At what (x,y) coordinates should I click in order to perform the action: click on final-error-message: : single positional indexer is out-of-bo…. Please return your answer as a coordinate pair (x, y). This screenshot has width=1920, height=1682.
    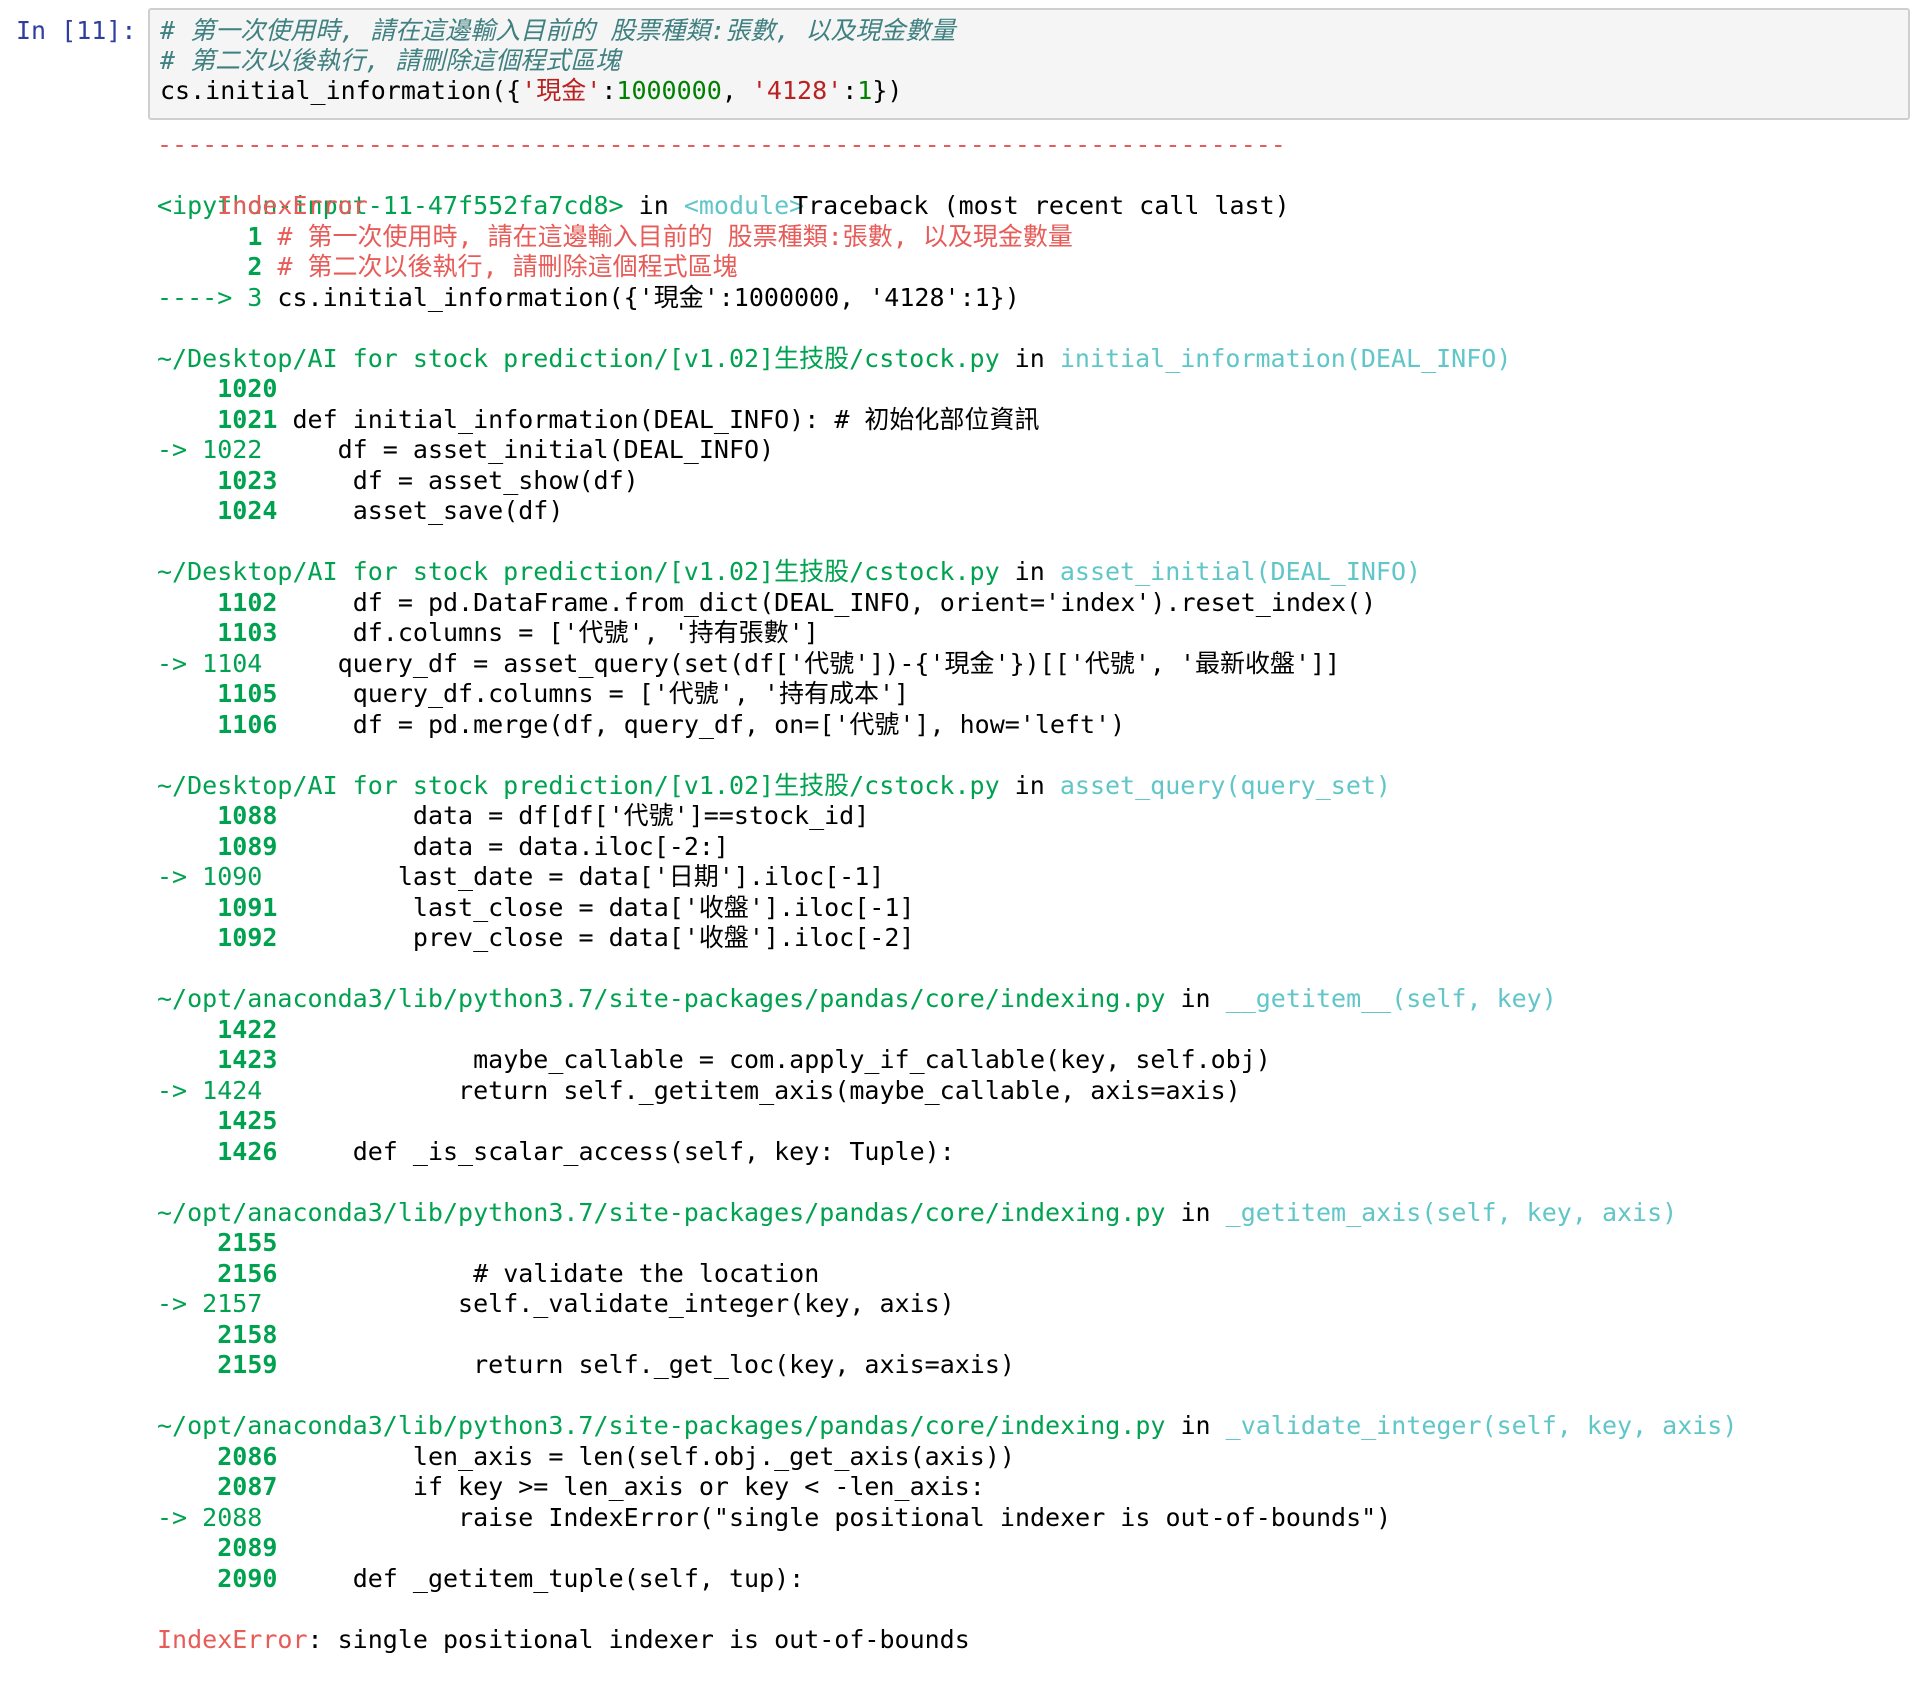
    Looking at the image, I should click on (638, 1639).